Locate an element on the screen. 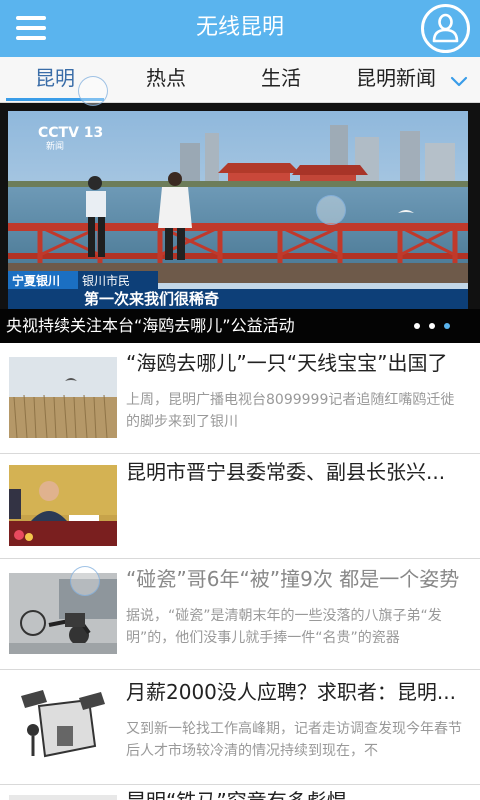  user-avatar-icon is located at coordinates (445, 28).